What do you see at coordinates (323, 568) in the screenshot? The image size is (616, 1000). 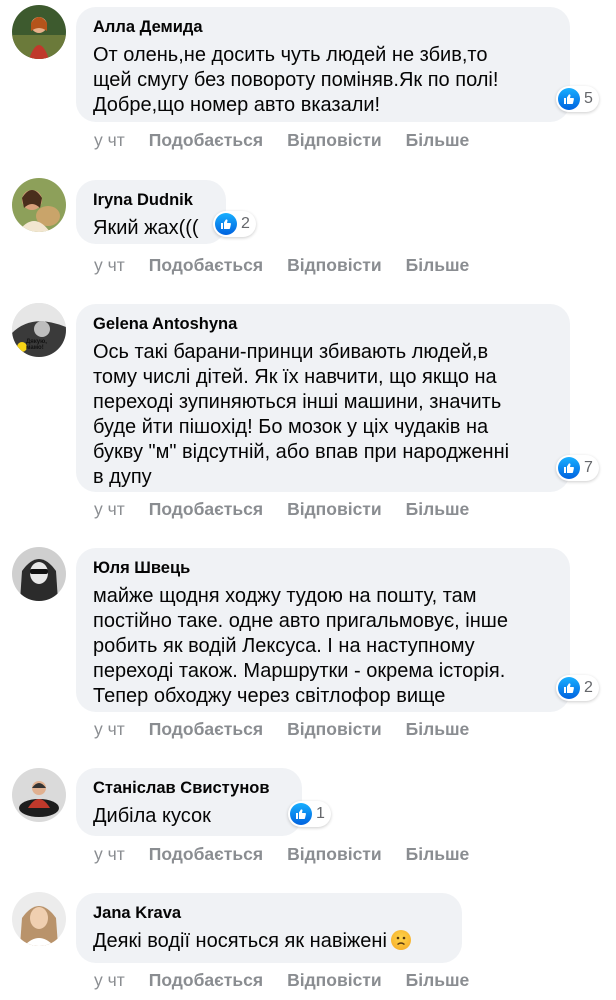 I see `author-name: Юля Швець` at bounding box center [323, 568].